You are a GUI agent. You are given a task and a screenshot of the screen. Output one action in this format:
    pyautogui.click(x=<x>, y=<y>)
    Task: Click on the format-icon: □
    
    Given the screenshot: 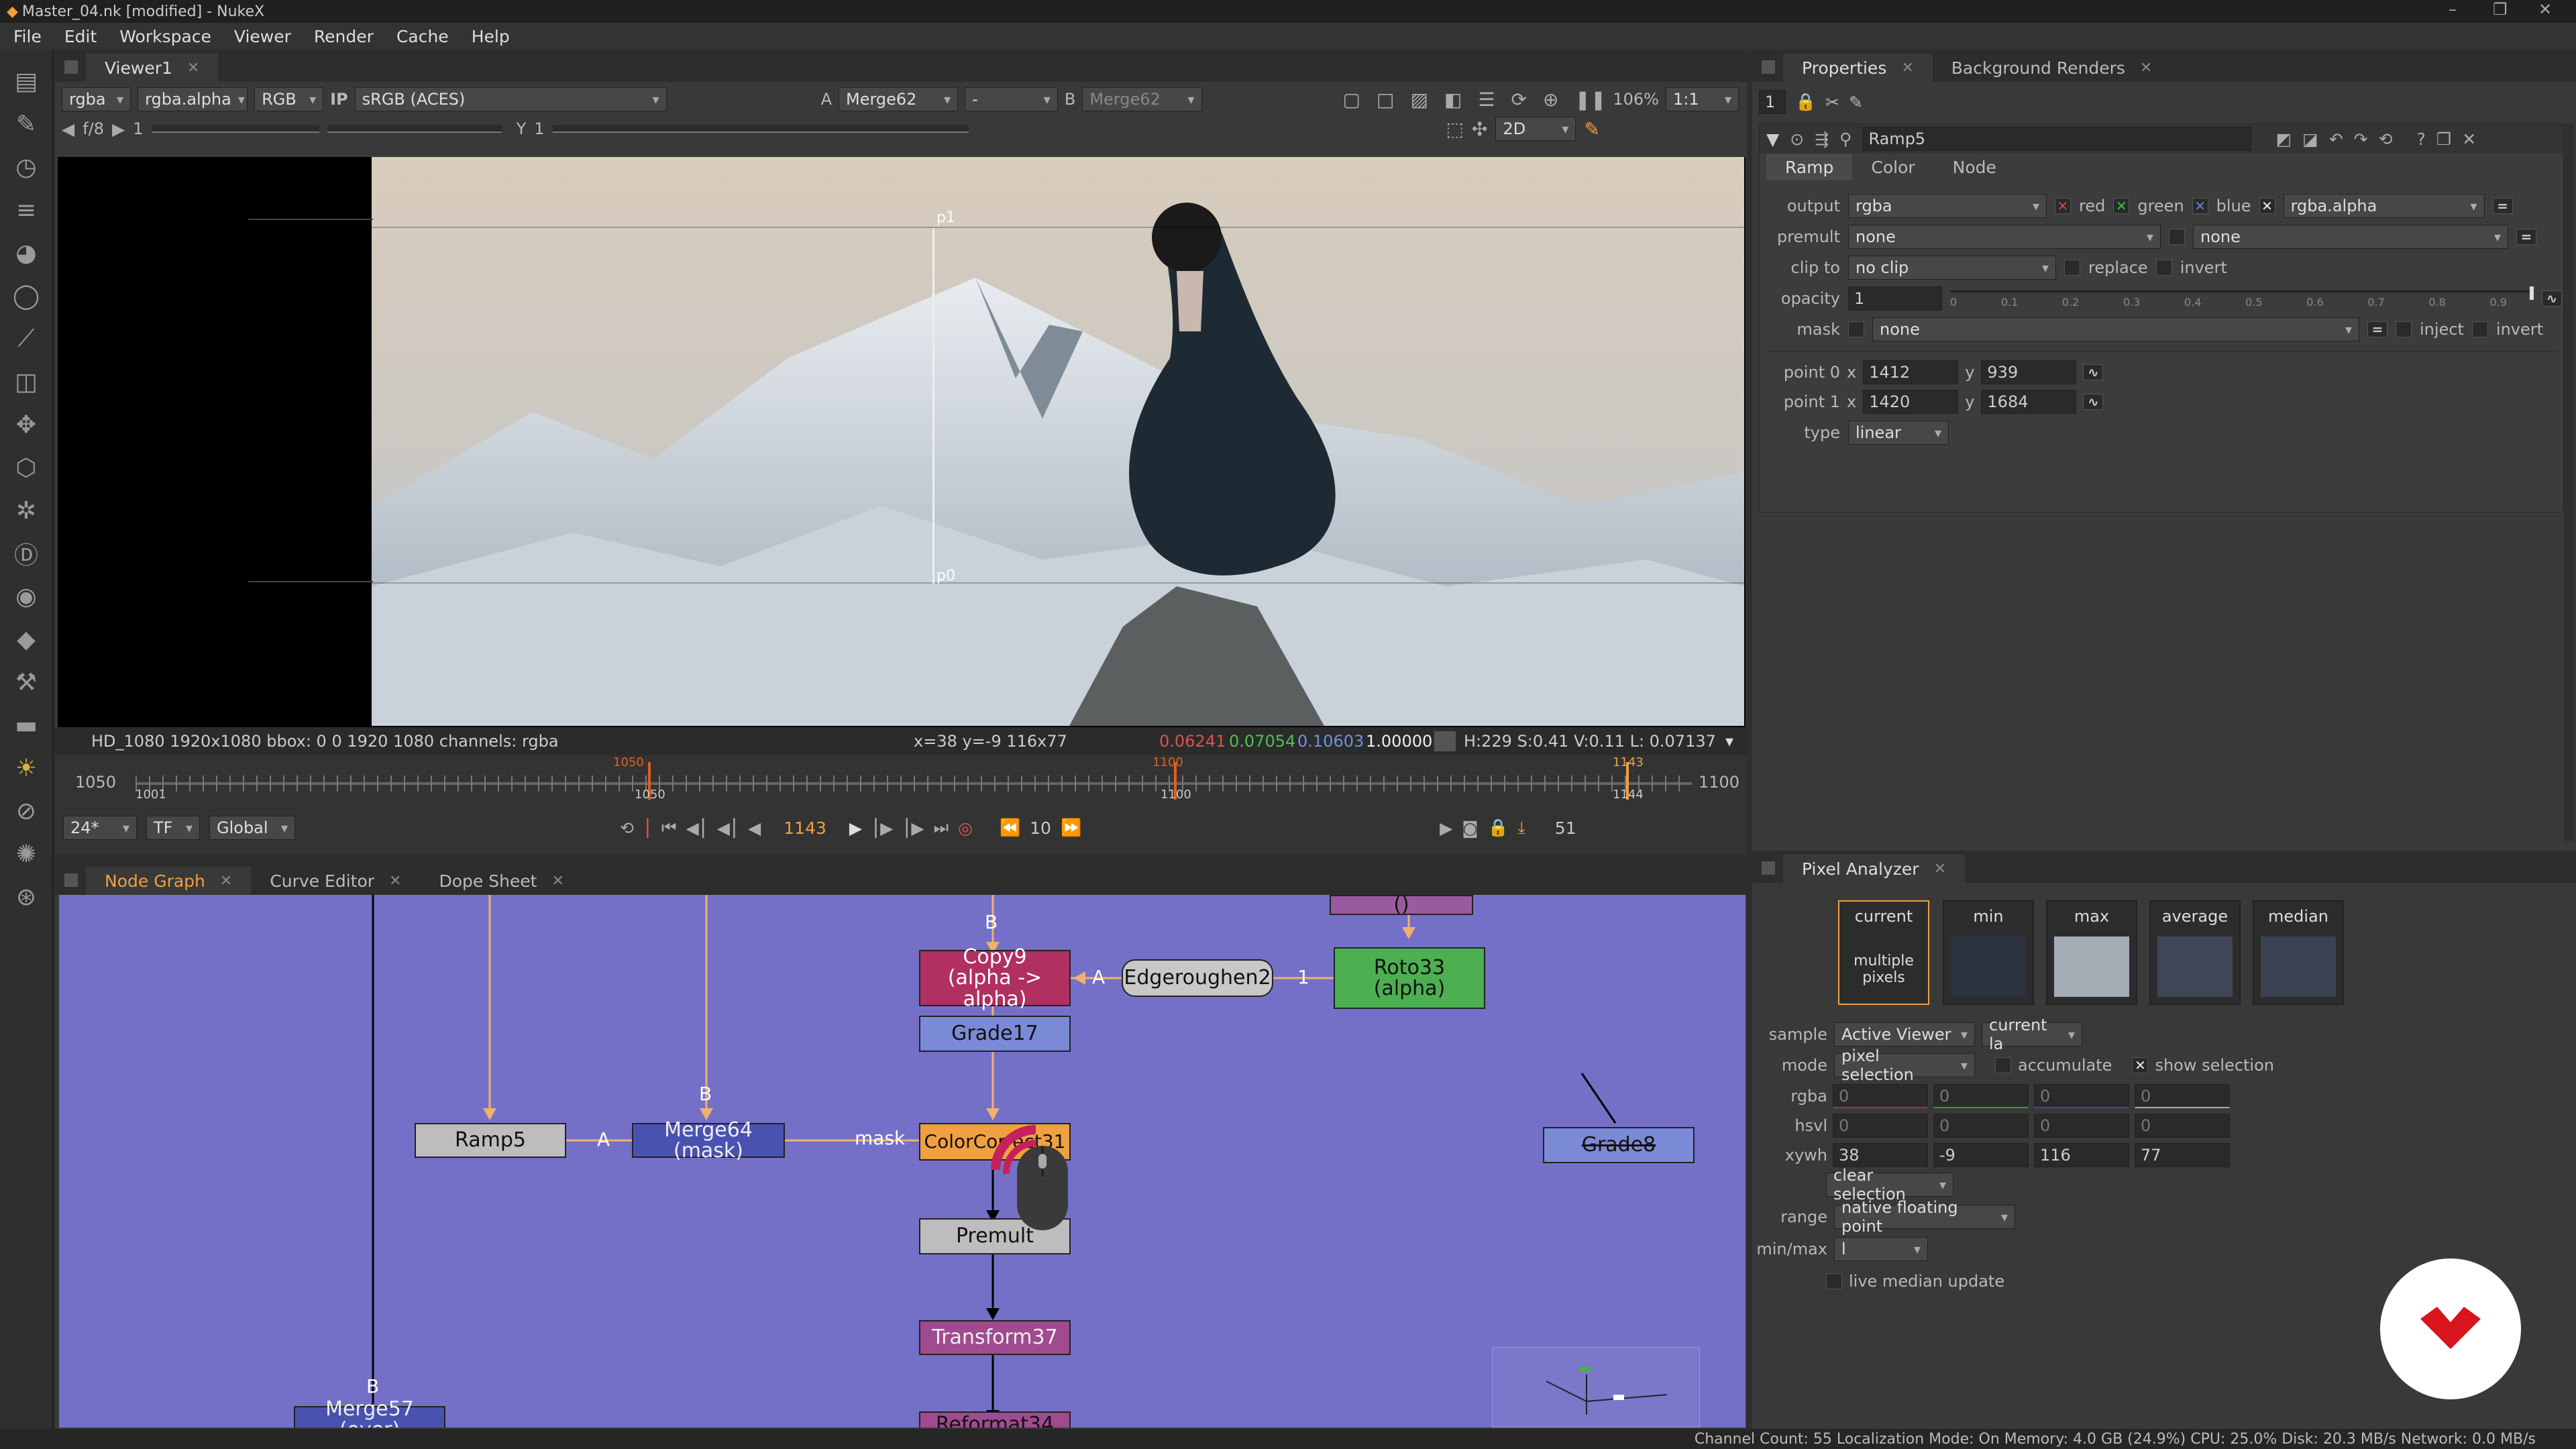 What is the action you would take?
    pyautogui.click(x=1385, y=100)
    